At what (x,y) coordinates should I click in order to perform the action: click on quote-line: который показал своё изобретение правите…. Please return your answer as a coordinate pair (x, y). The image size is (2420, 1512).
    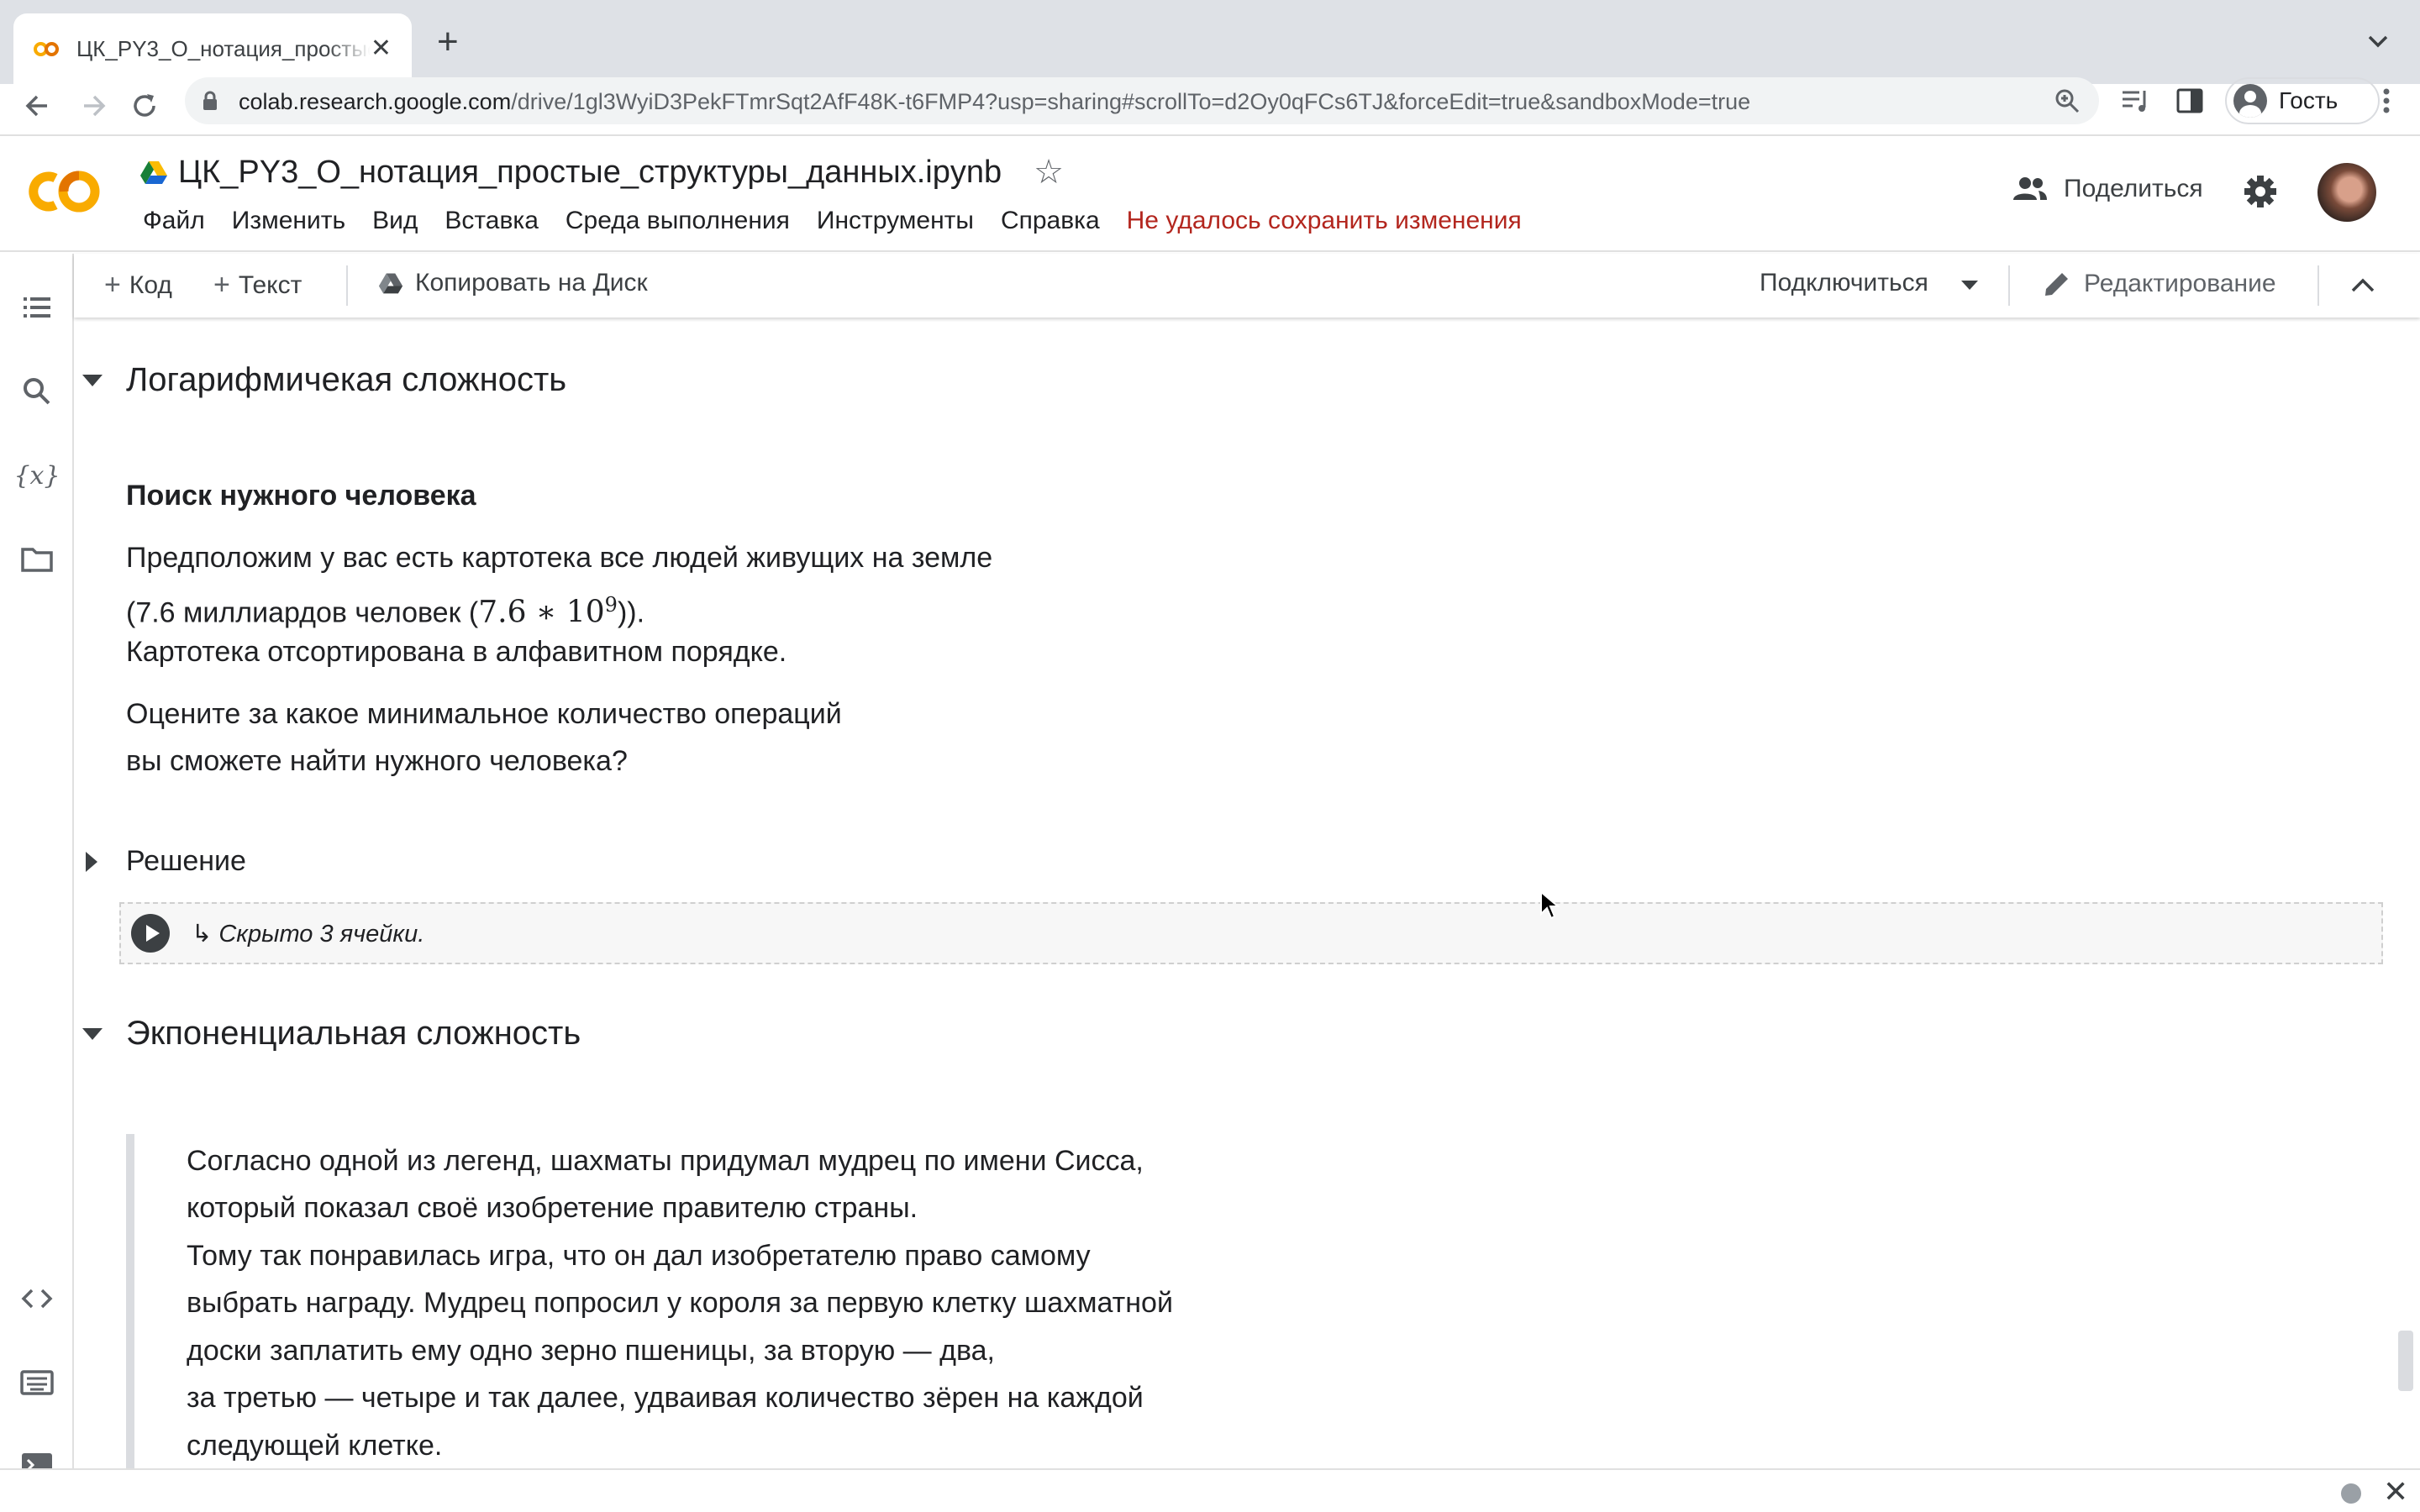
    Looking at the image, I should click on (552, 1208).